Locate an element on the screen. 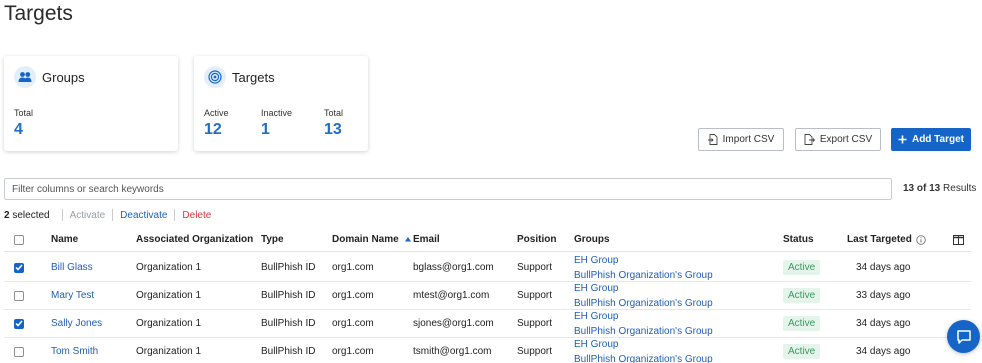  import-csv-button: Import CSV is located at coordinates (741, 139).